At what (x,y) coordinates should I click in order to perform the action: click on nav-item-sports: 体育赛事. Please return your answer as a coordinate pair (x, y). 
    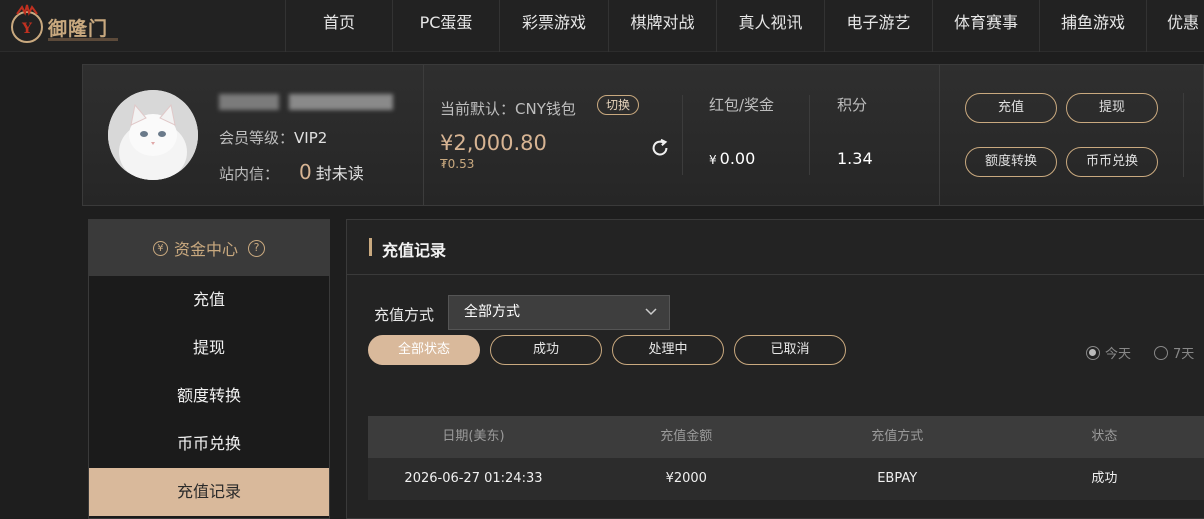
    Looking at the image, I should click on (985, 26).